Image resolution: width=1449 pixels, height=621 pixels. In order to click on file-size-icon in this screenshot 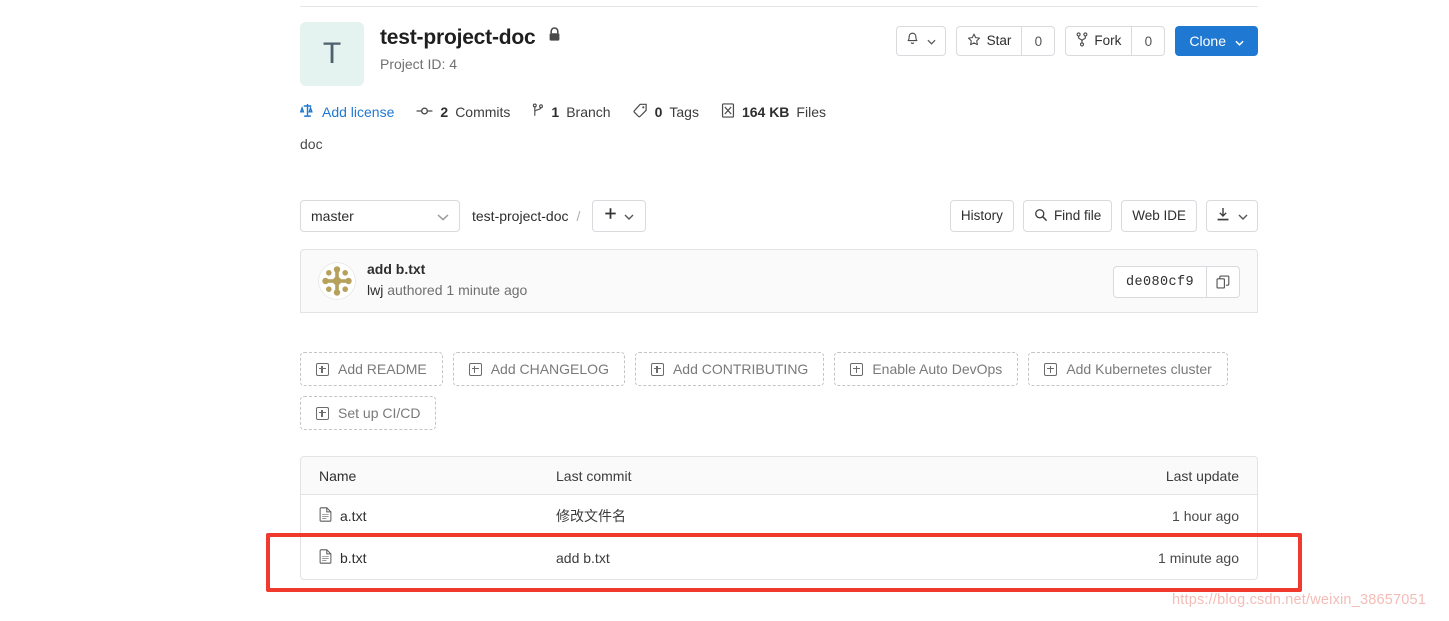, I will do `click(728, 112)`.